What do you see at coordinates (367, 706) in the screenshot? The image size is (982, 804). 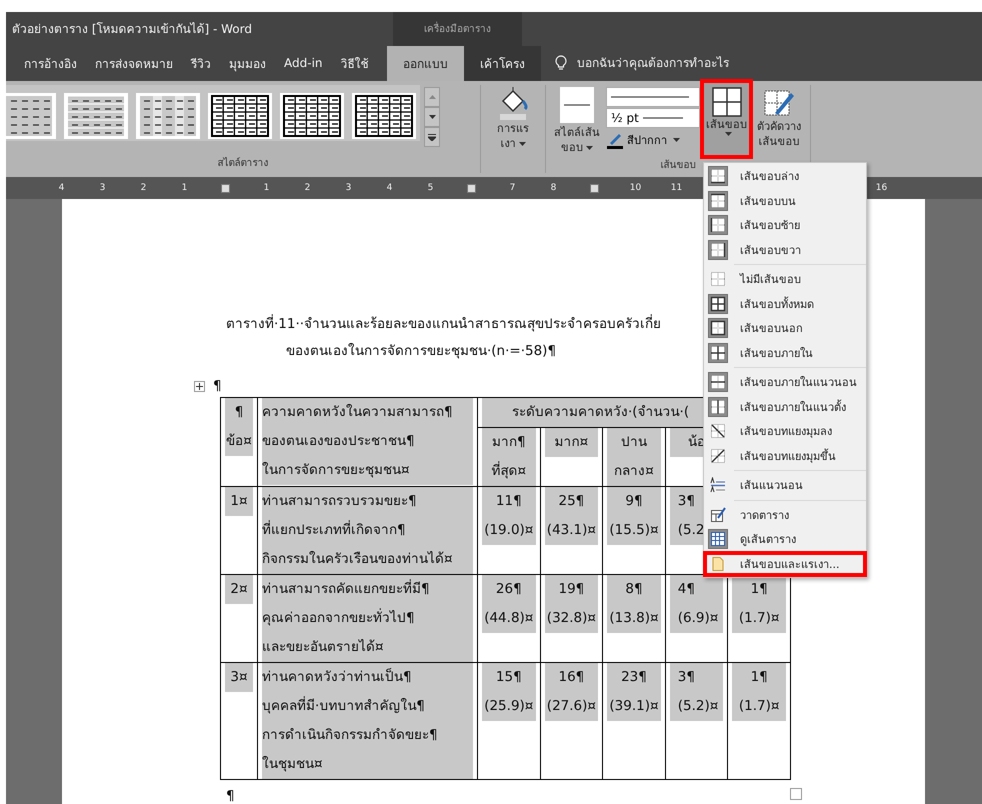 I see `table-cell: บุคคลที่มี·บทบาทสำคัญใน¶` at bounding box center [367, 706].